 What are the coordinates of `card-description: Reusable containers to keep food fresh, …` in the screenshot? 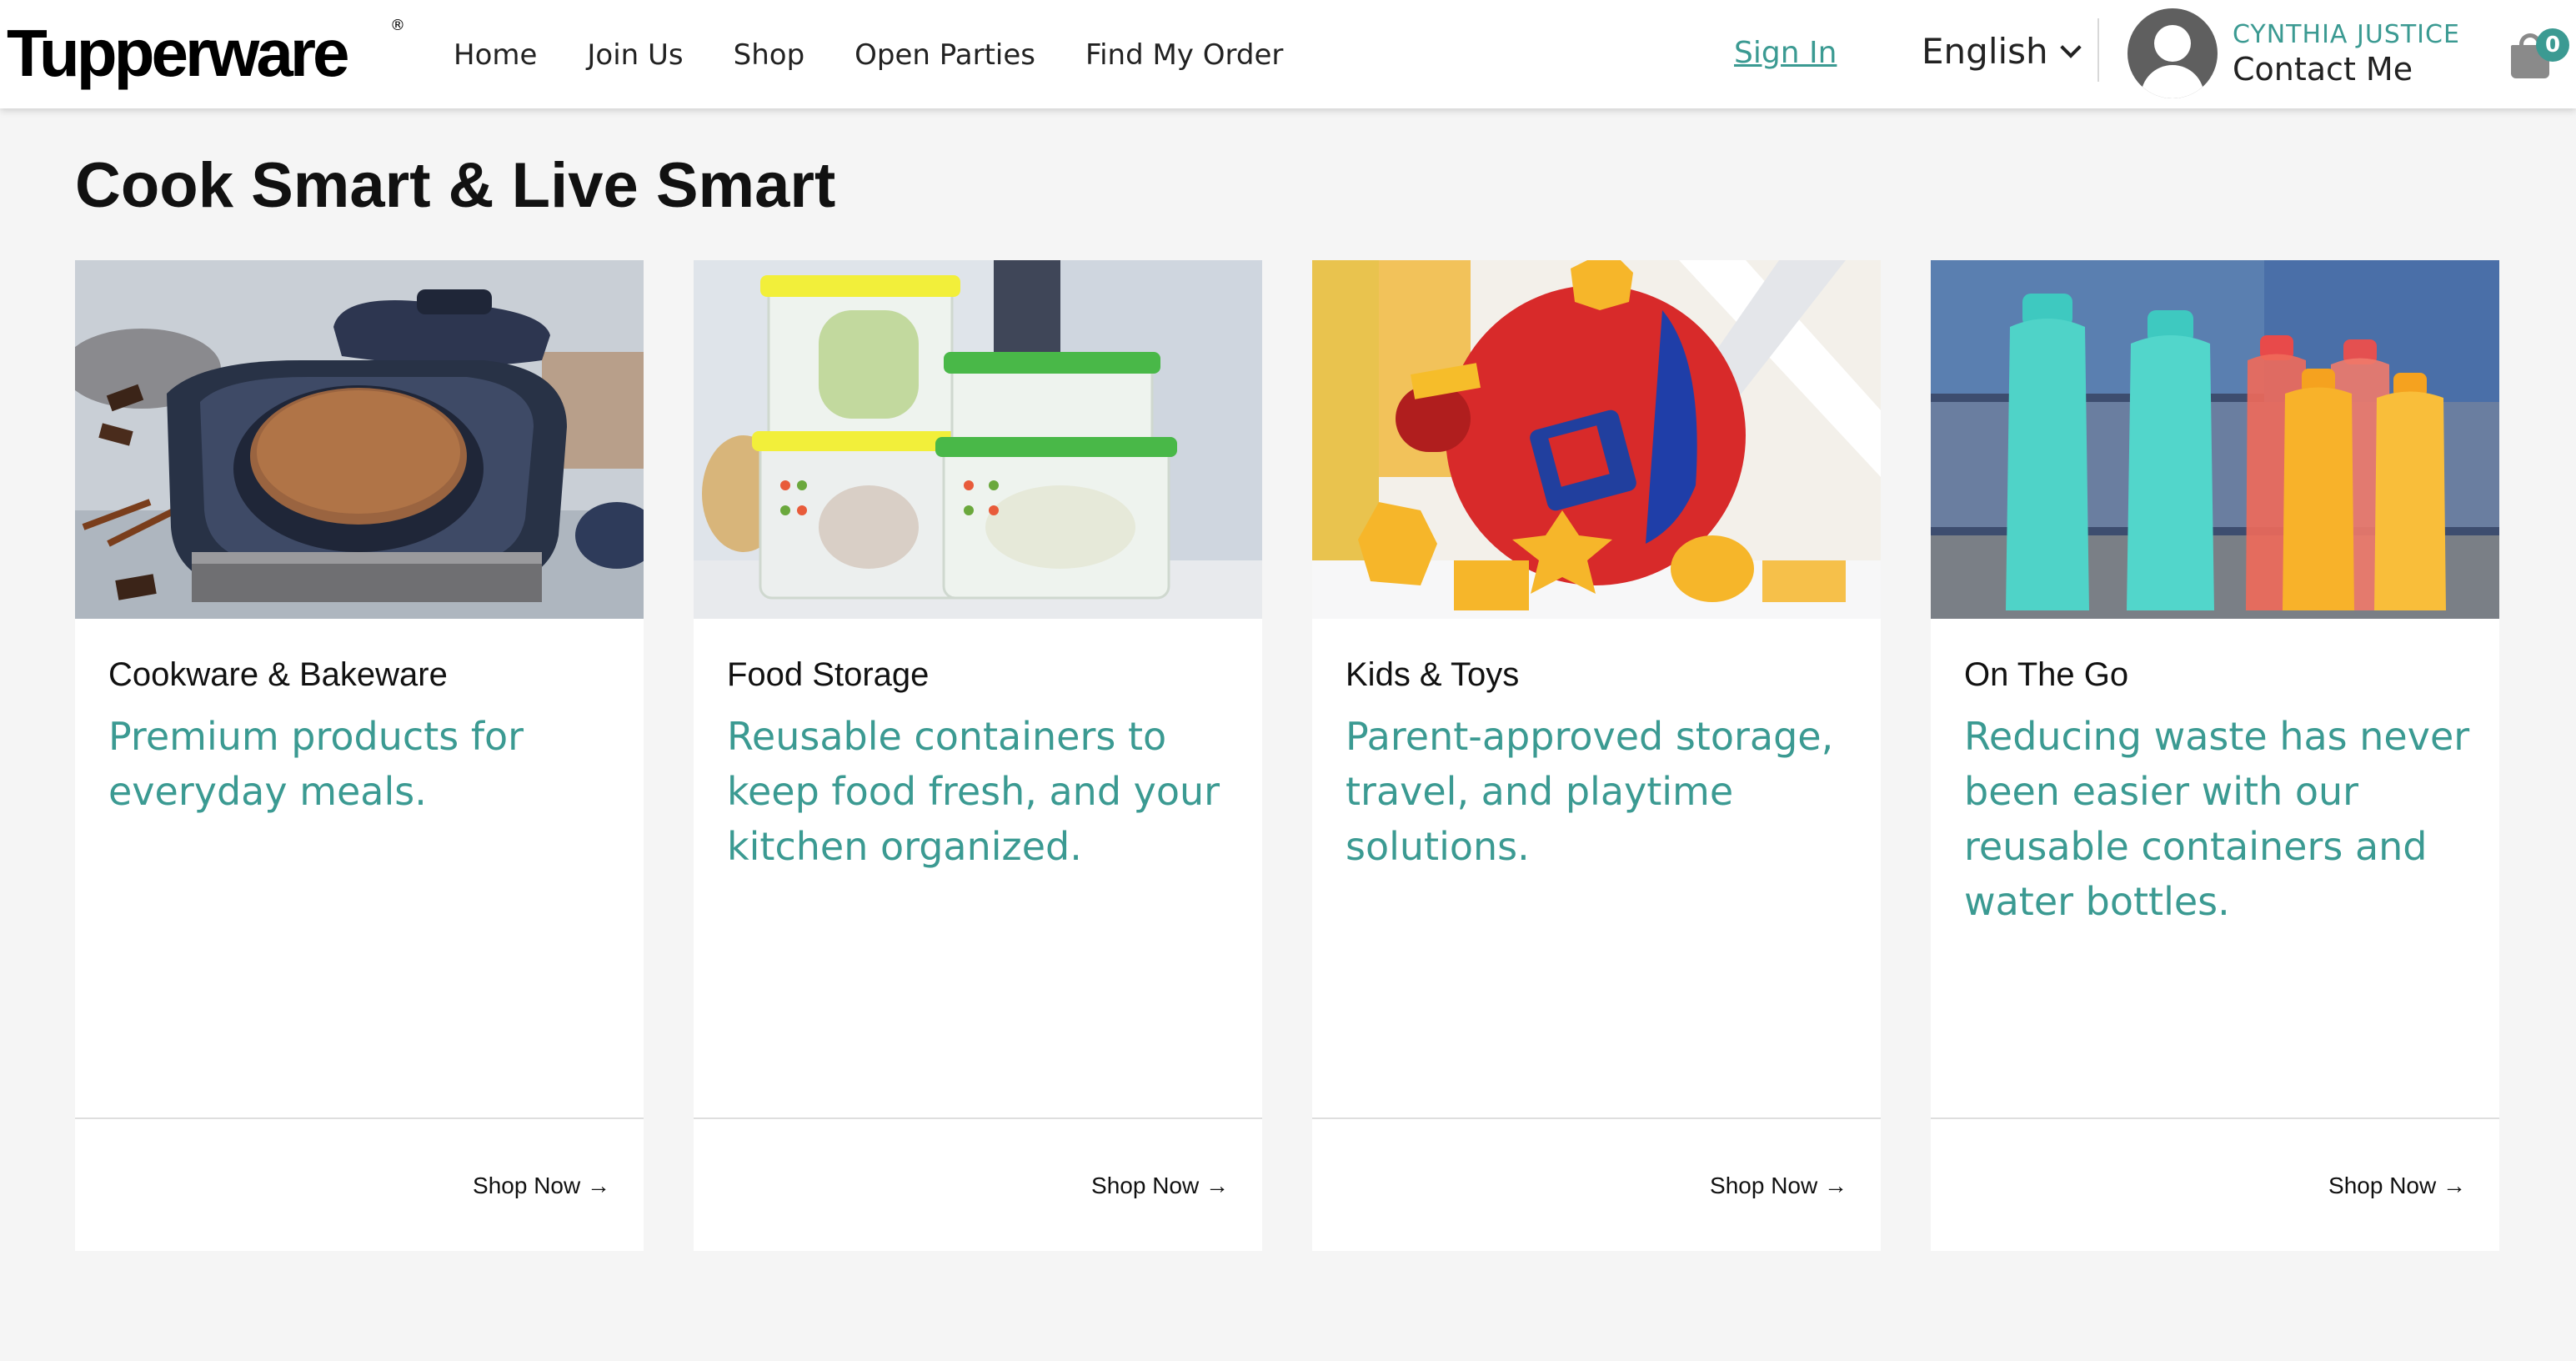 It's located at (973, 791).